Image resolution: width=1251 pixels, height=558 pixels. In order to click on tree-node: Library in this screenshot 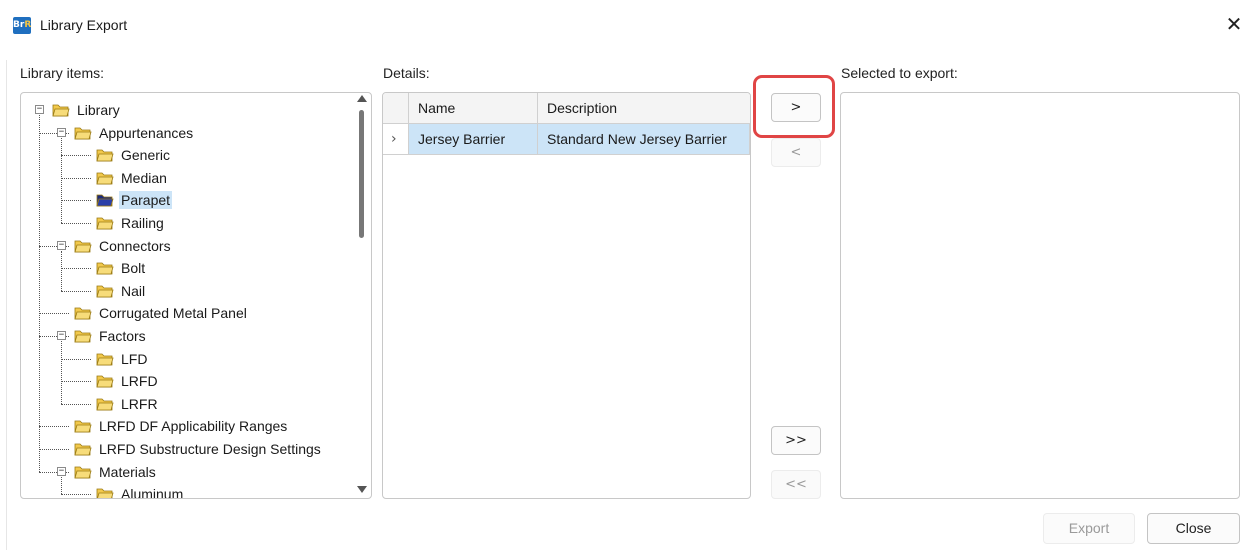, I will do `click(87, 110)`.